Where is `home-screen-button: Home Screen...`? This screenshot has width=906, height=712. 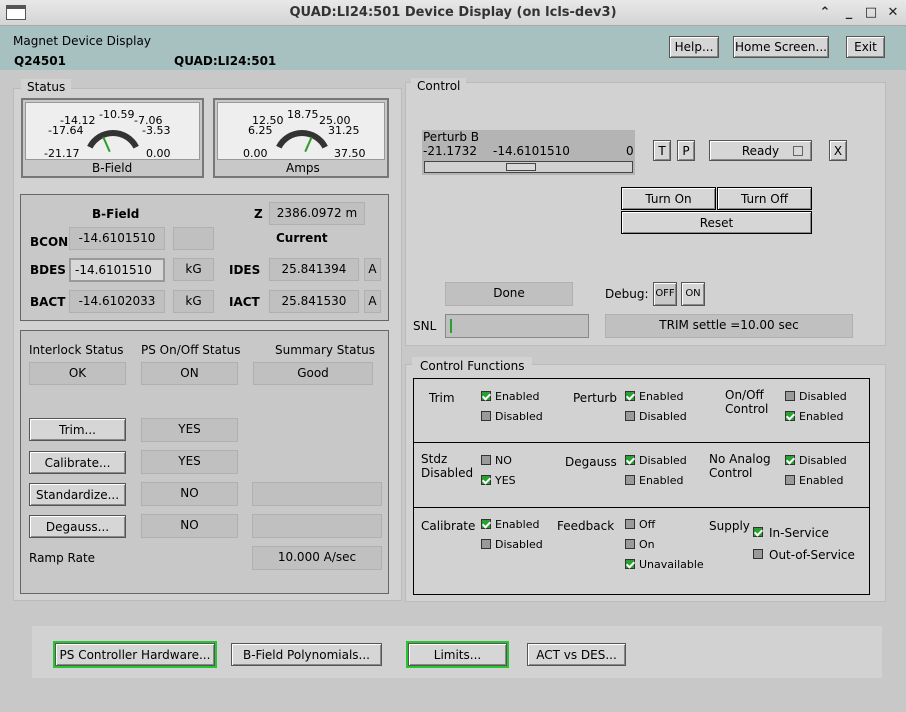 home-screen-button: Home Screen... is located at coordinates (781, 47).